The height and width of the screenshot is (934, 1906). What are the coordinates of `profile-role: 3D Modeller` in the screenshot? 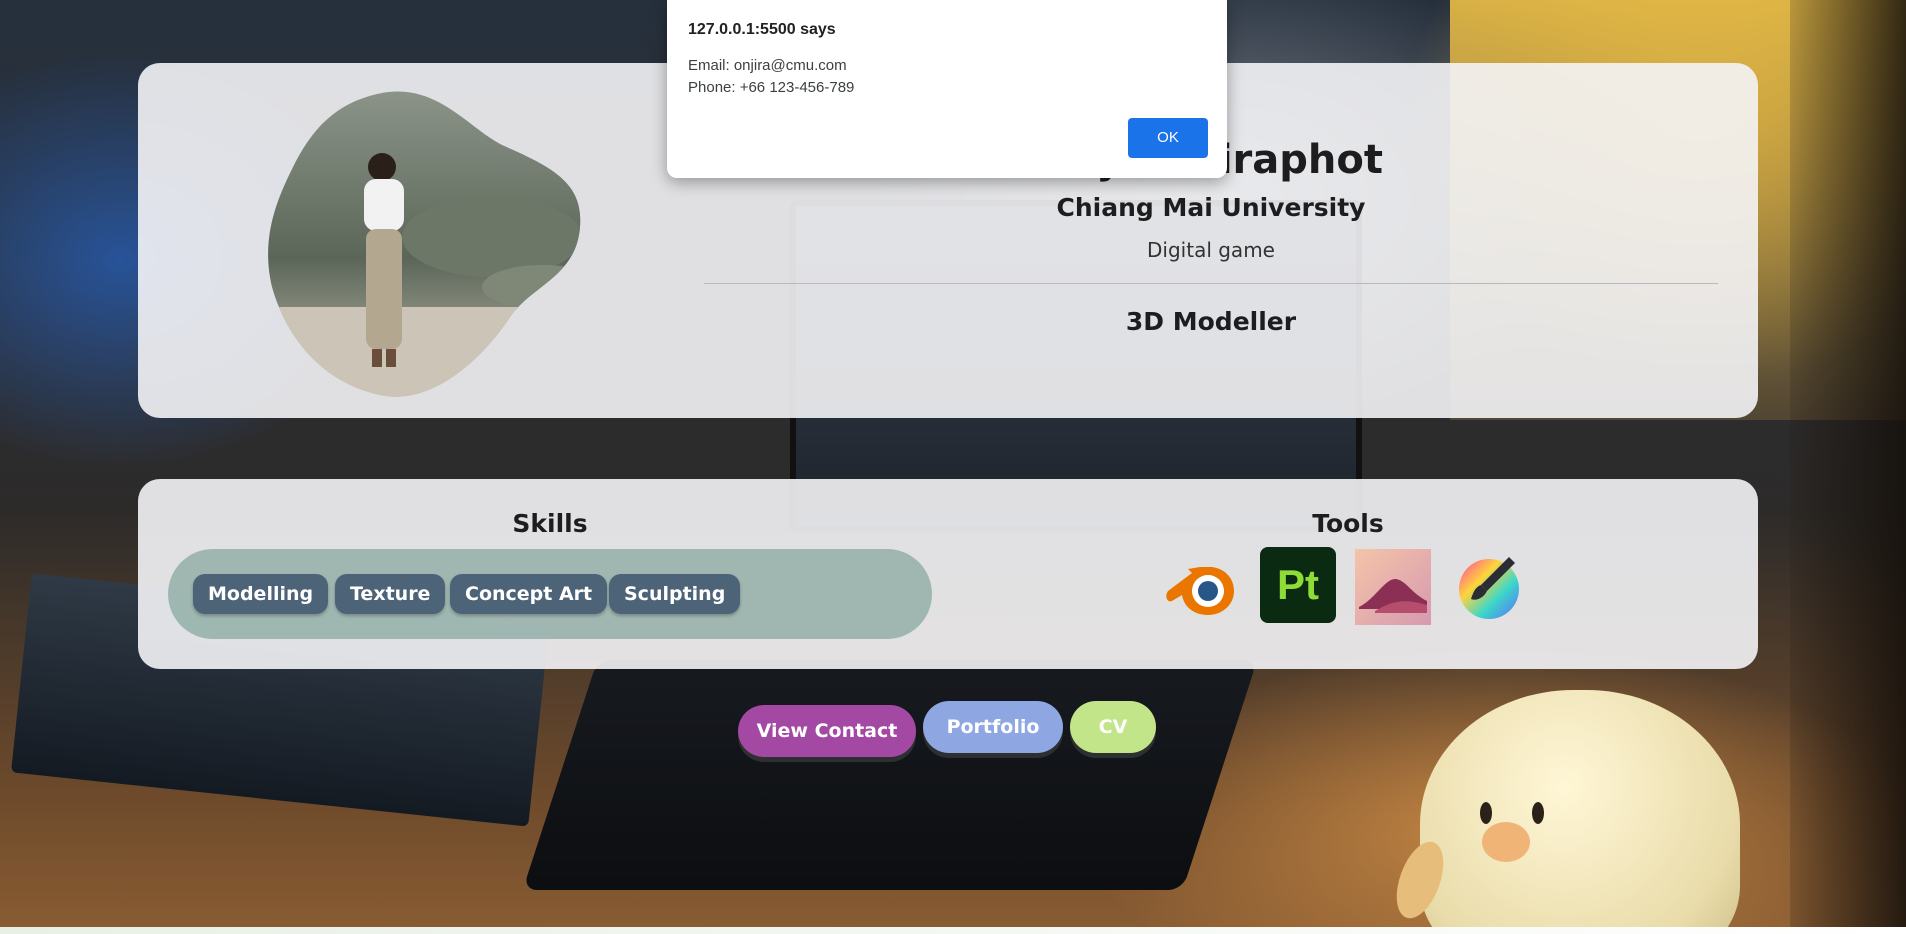 It's located at (1211, 321).